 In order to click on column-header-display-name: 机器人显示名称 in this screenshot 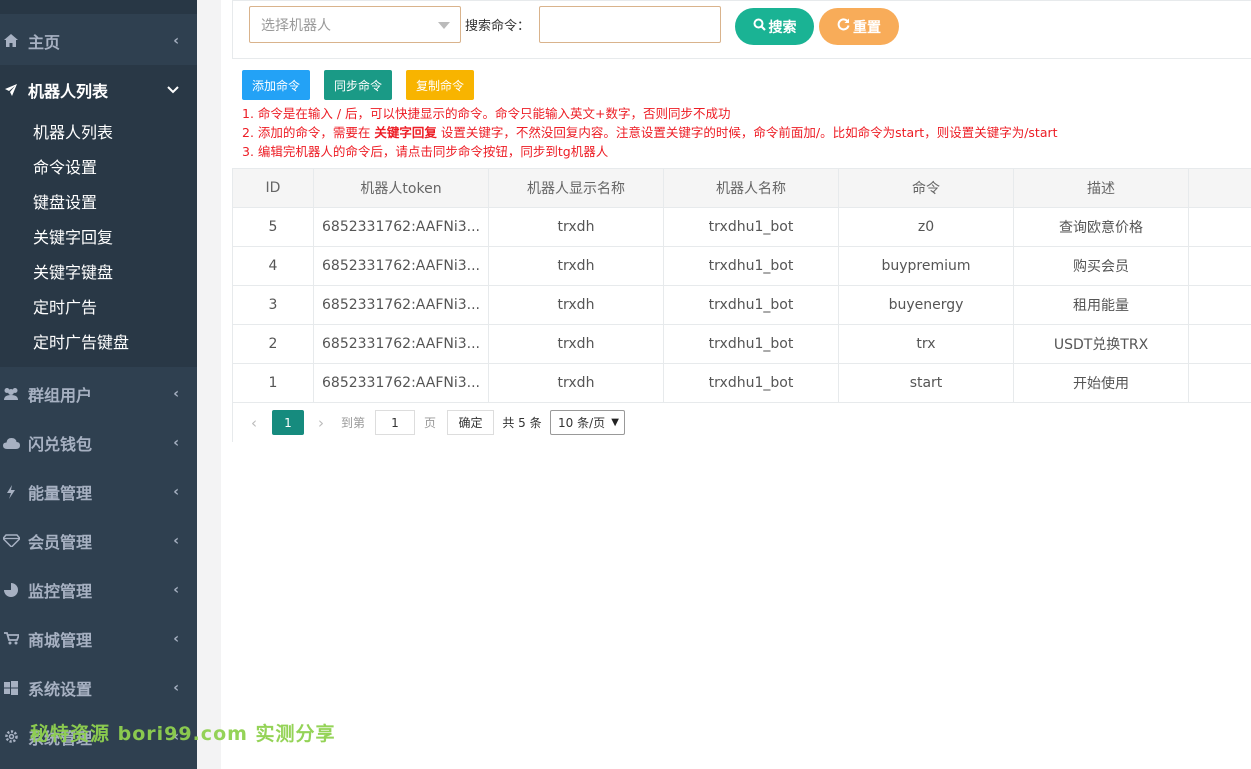, I will do `click(576, 188)`.